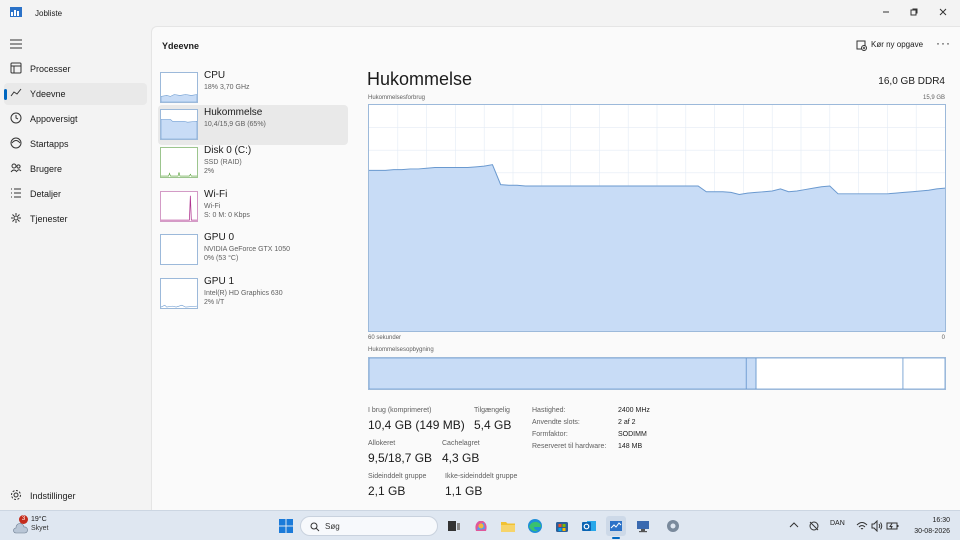 Image resolution: width=960 pixels, height=540 pixels. What do you see at coordinates (643, 526) in the screenshot?
I see `remote-desktop-icon` at bounding box center [643, 526].